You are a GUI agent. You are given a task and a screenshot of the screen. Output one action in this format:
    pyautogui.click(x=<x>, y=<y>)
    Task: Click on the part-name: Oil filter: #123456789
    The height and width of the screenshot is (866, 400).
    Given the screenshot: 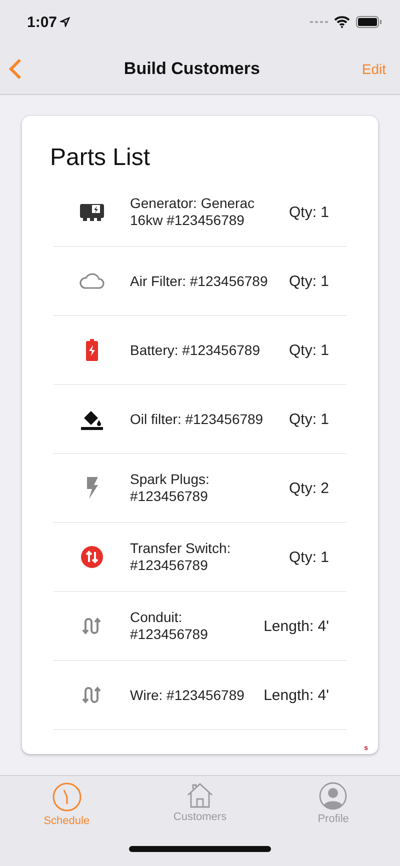 What is the action you would take?
    pyautogui.click(x=197, y=419)
    